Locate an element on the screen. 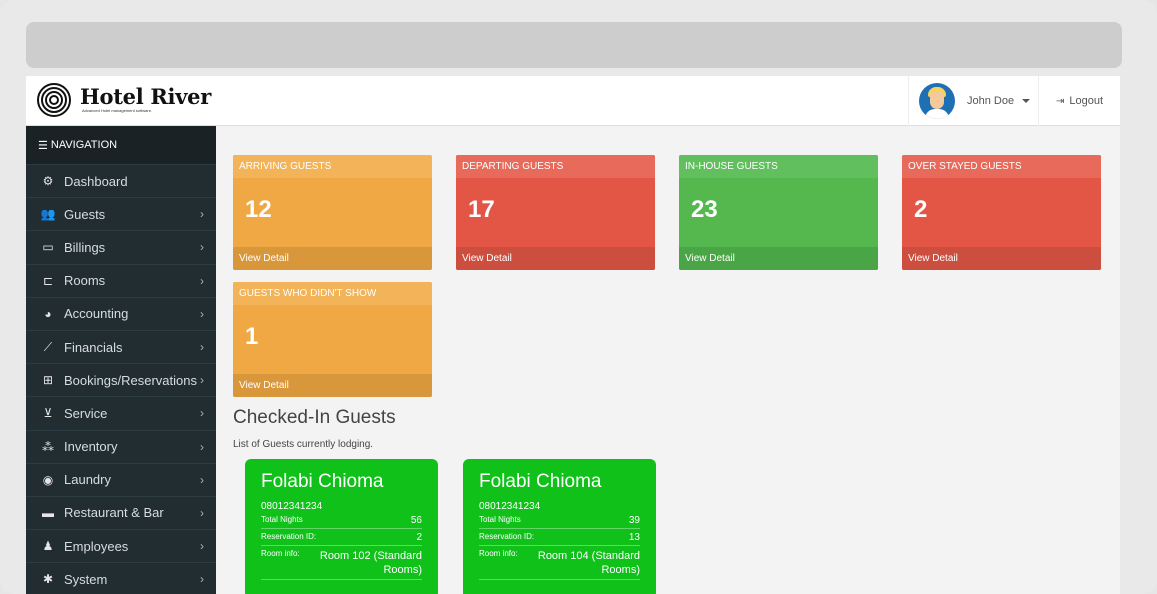  stat-title: ARRIVING GUESTS is located at coordinates (332, 166).